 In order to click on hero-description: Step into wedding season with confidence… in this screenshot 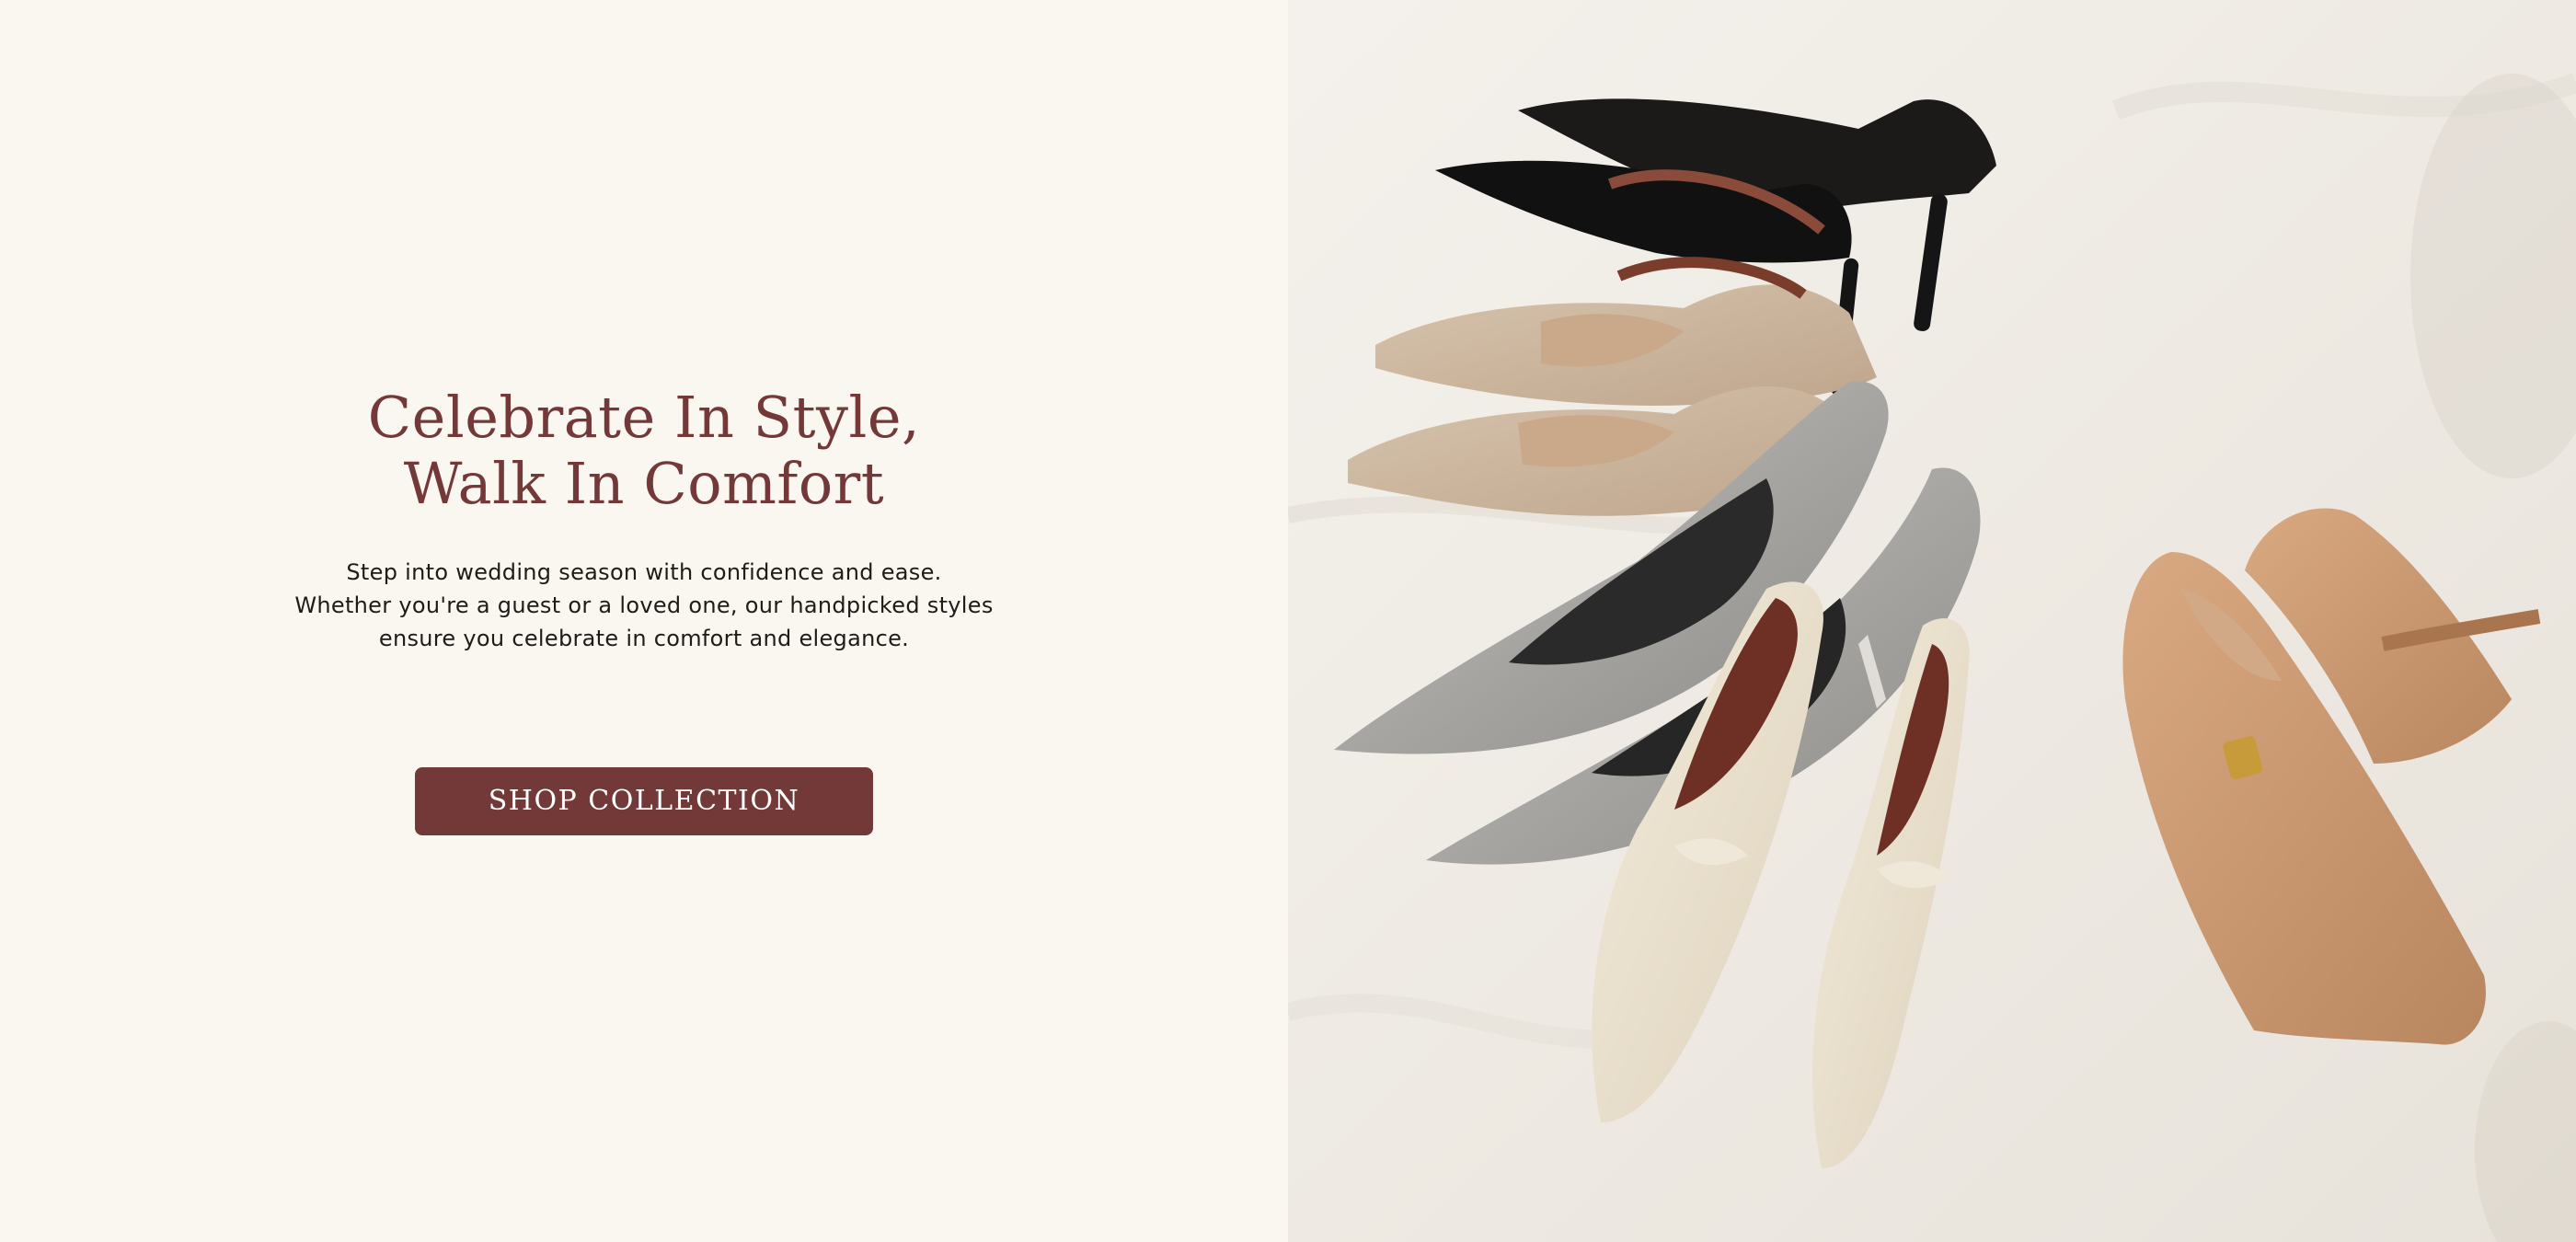, I will do `click(644, 605)`.